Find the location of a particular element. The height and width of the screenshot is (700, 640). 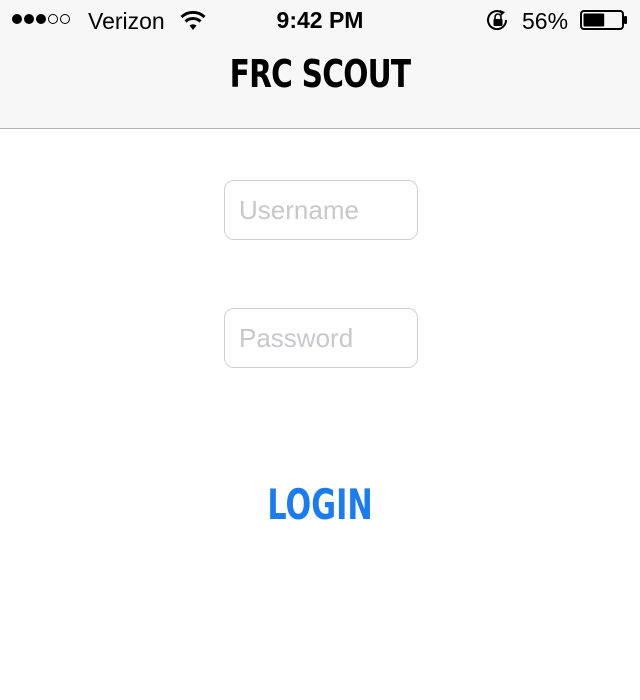

login-button: LOGIN is located at coordinates (320, 504).